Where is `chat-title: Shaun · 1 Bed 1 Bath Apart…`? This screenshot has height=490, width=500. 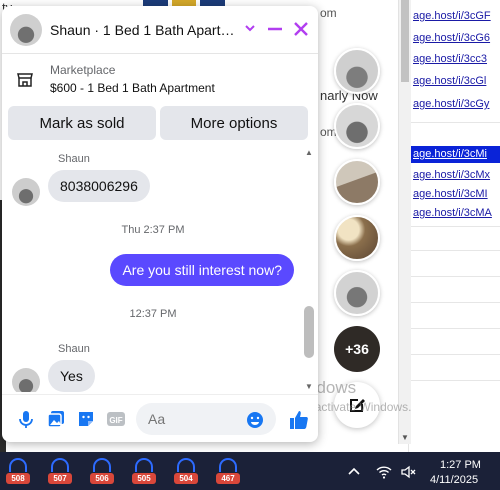 chat-title: Shaun · 1 Bed 1 Bath Apart… is located at coordinates (142, 30).